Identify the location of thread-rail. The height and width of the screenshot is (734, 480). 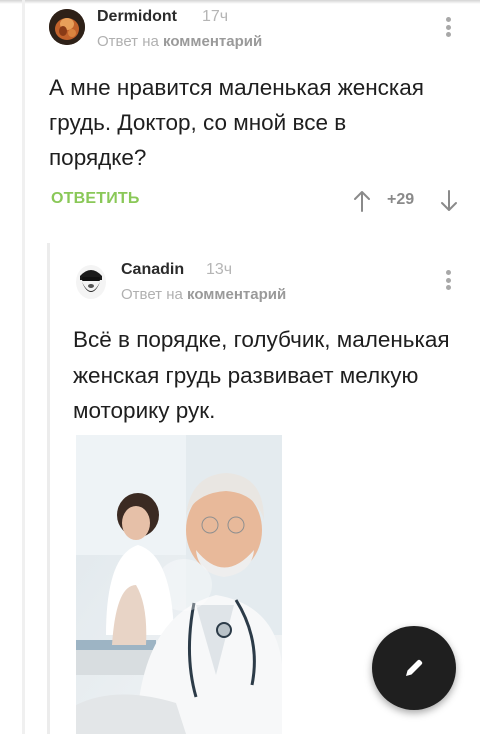
(23, 367).